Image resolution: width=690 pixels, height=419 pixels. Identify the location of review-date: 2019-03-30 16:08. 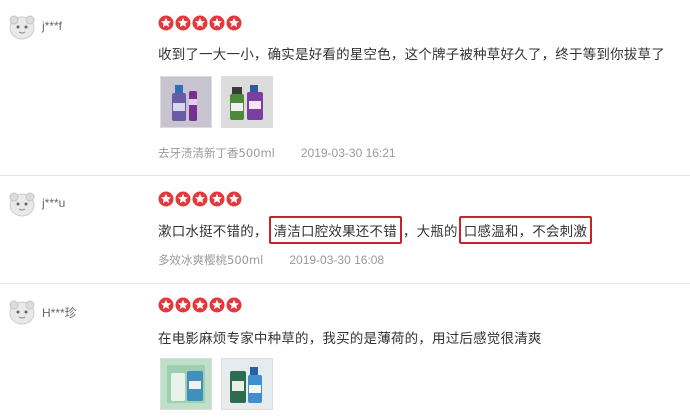
(337, 260).